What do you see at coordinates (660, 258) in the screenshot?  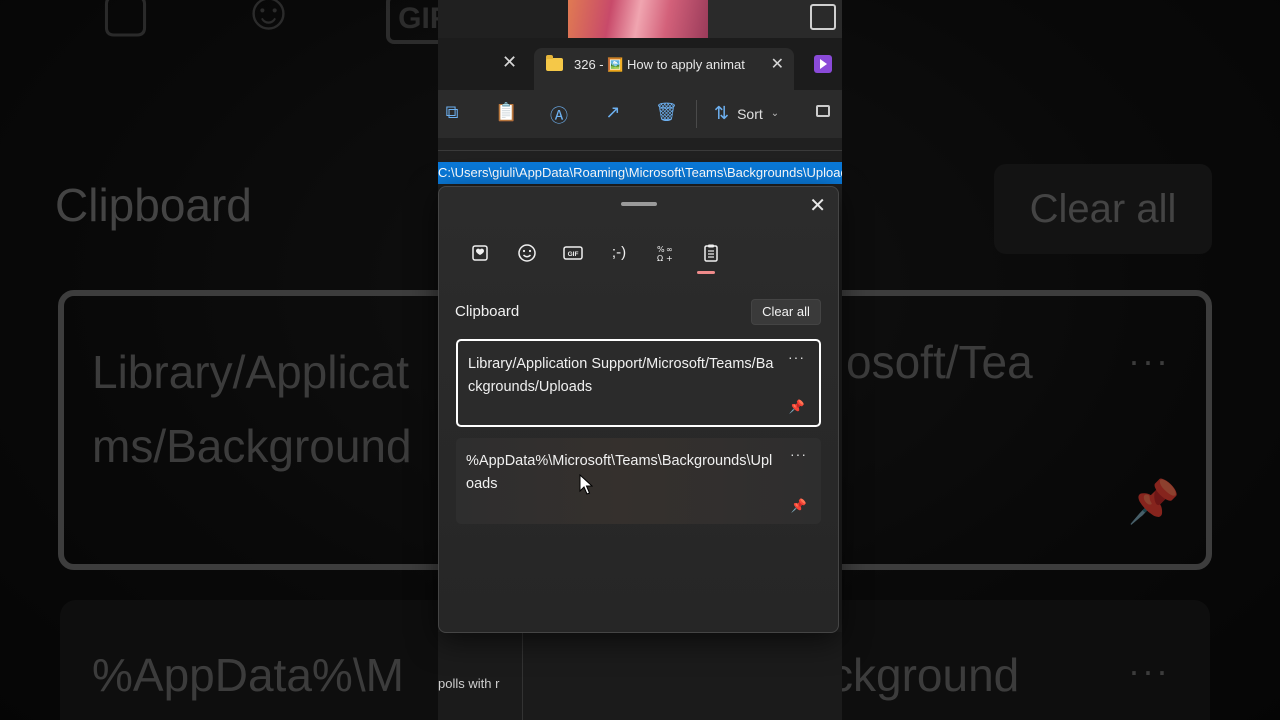 I see `svg-text: Ω` at bounding box center [660, 258].